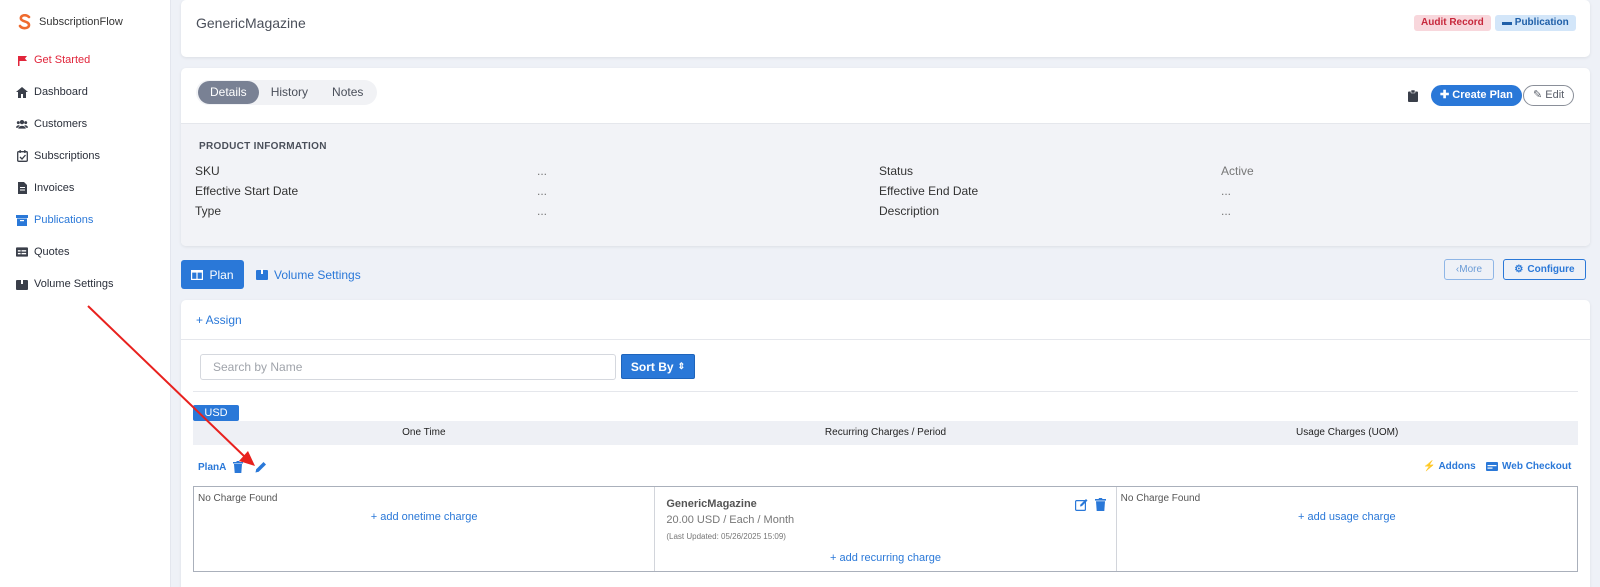 The image size is (1600, 587). What do you see at coordinates (208, 211) in the screenshot?
I see `type-label: Type` at bounding box center [208, 211].